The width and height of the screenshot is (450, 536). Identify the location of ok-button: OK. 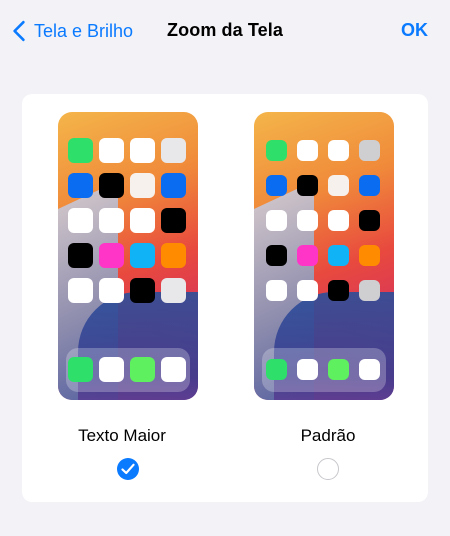
(414, 30).